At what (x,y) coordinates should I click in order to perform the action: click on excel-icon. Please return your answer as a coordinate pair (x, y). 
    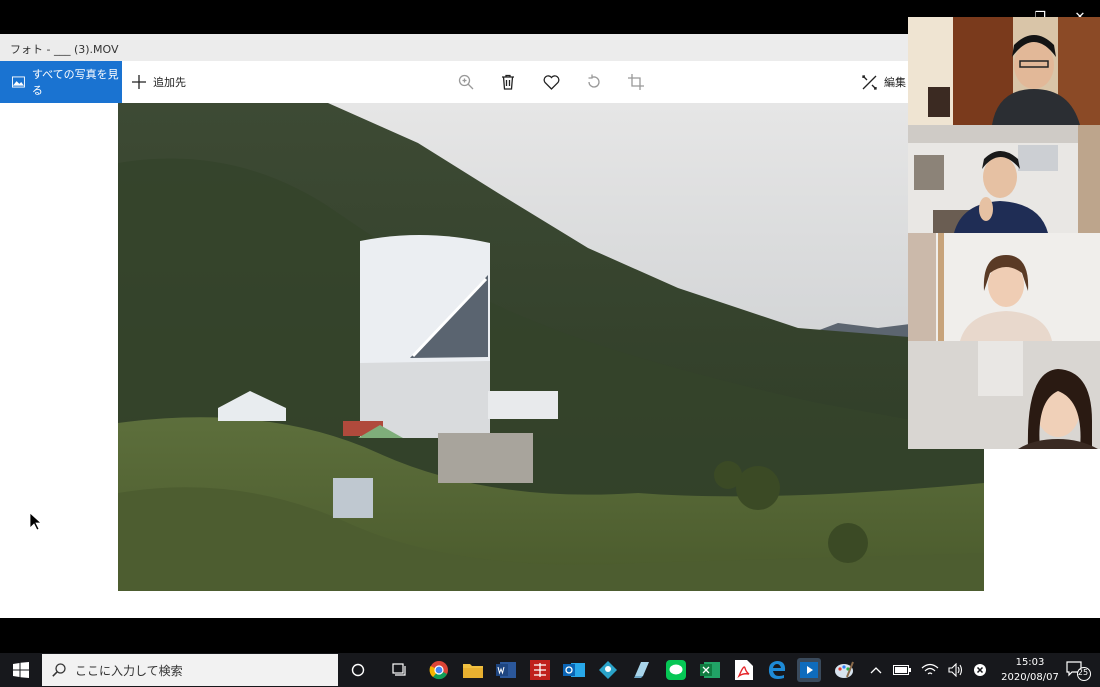
    Looking at the image, I should click on (710, 670).